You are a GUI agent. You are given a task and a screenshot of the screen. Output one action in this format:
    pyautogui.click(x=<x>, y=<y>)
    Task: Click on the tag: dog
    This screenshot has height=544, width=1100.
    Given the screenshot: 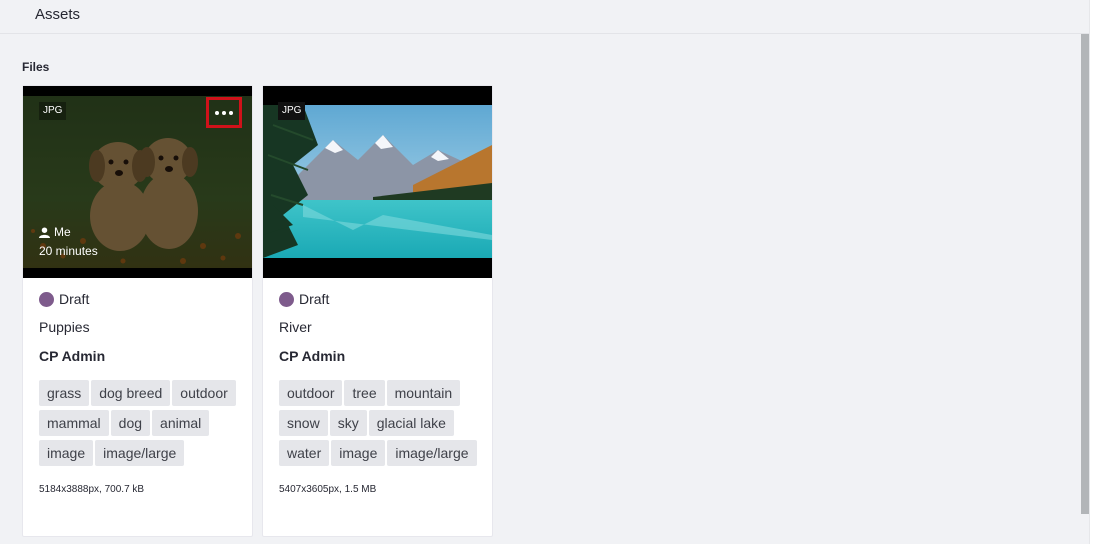 What is the action you would take?
    pyautogui.click(x=130, y=423)
    